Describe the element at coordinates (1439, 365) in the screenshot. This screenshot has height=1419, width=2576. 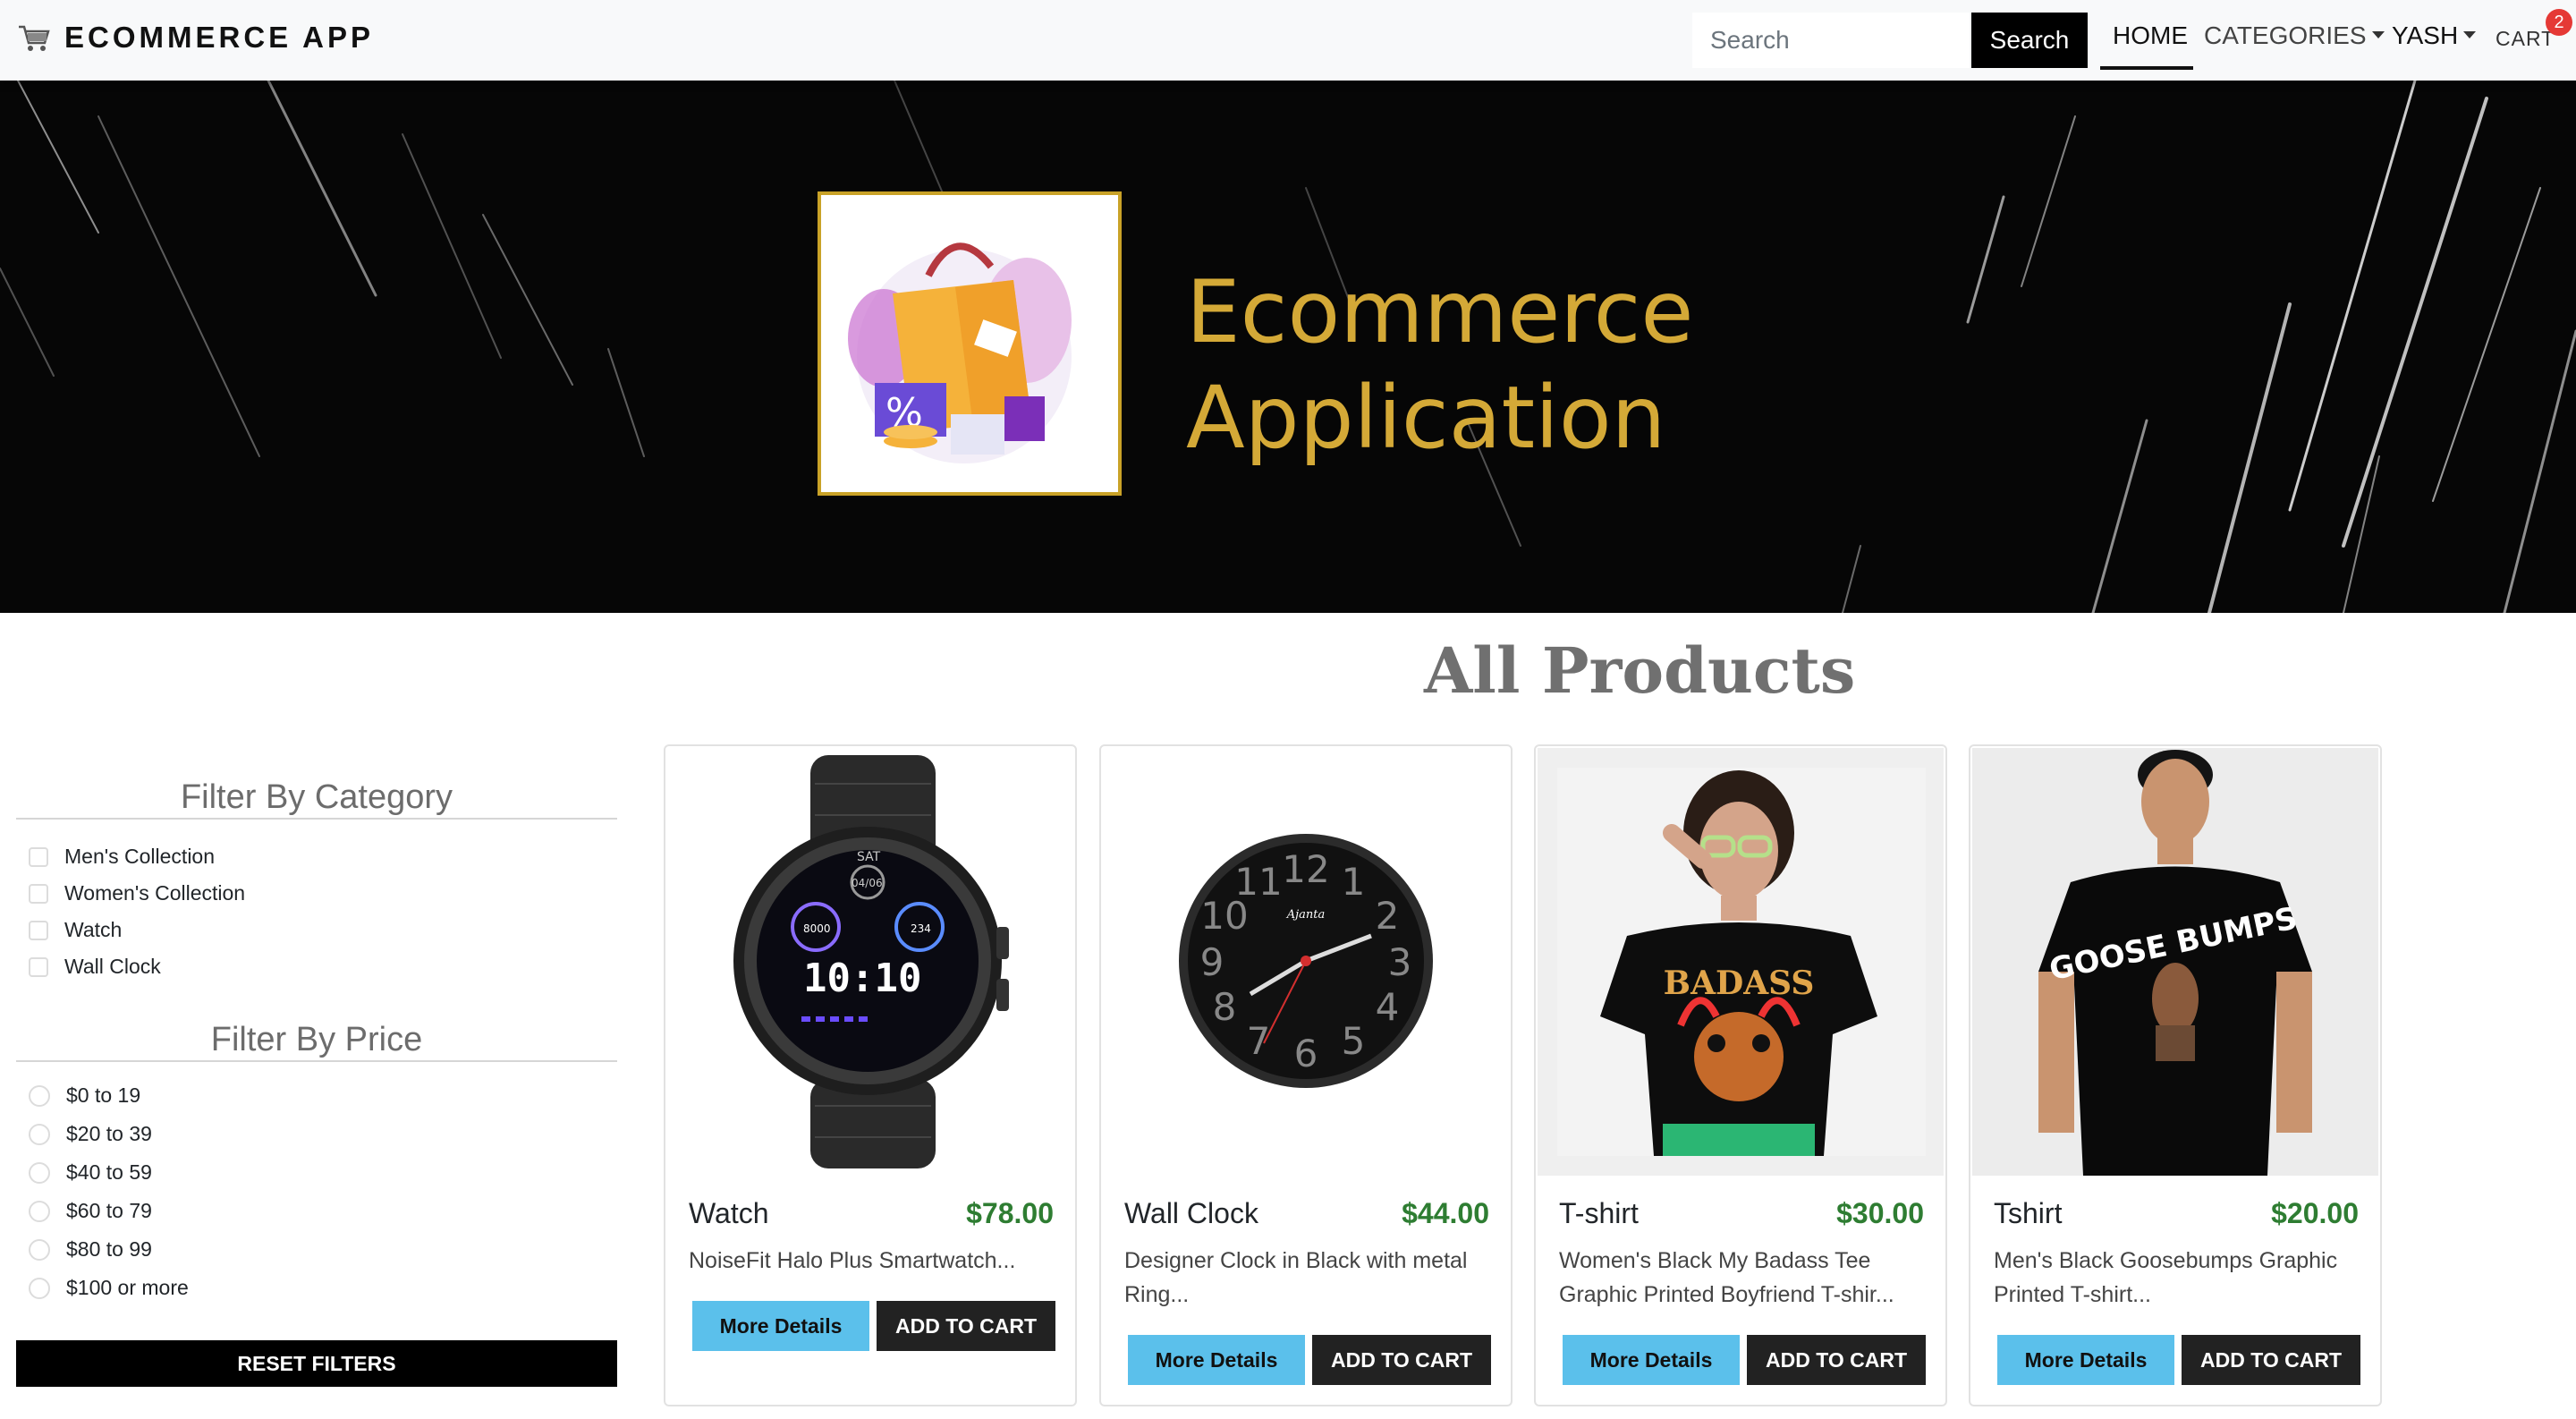
I see `banner-title: Ecommerce Application` at that location.